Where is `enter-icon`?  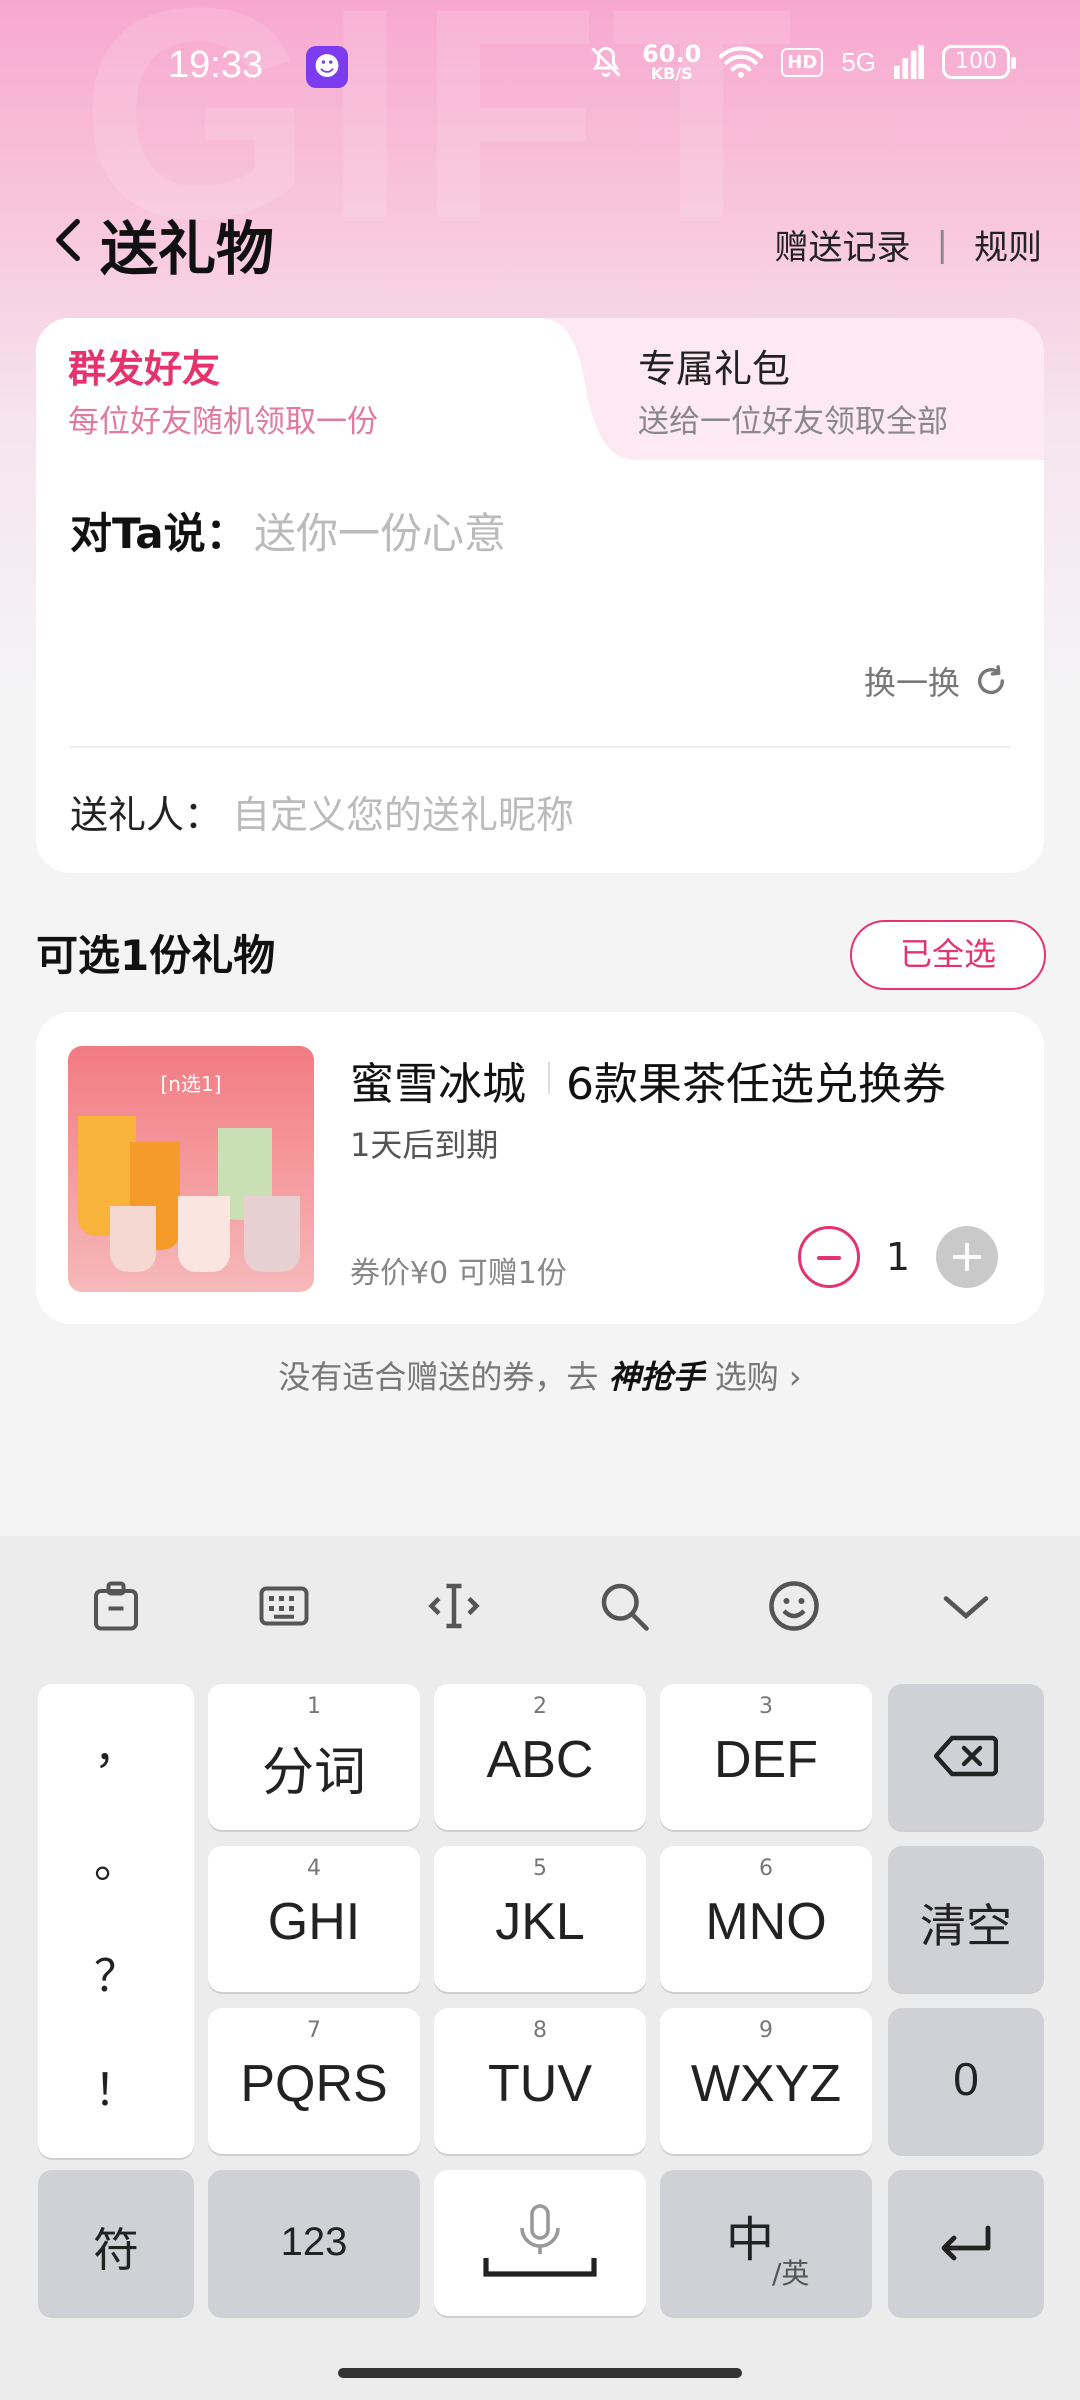
enter-icon is located at coordinates (966, 2243).